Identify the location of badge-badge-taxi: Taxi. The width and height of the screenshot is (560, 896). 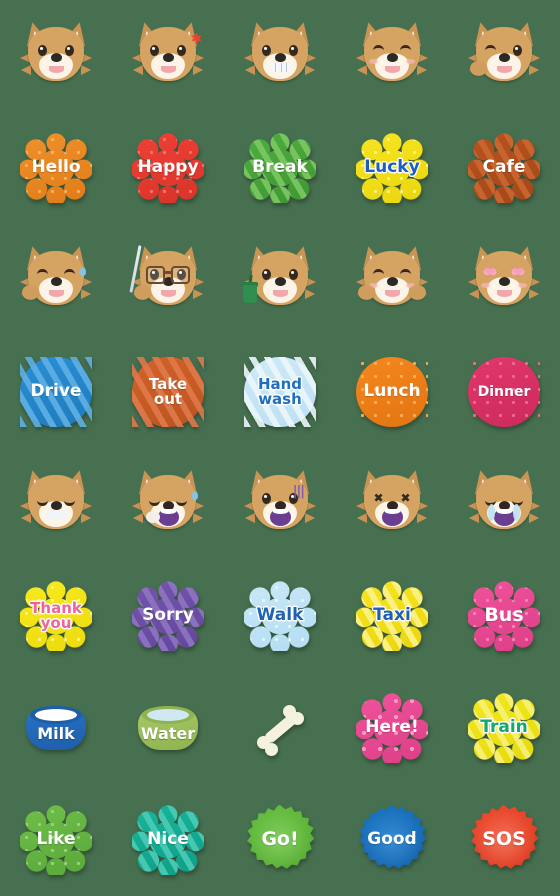
(392, 616).